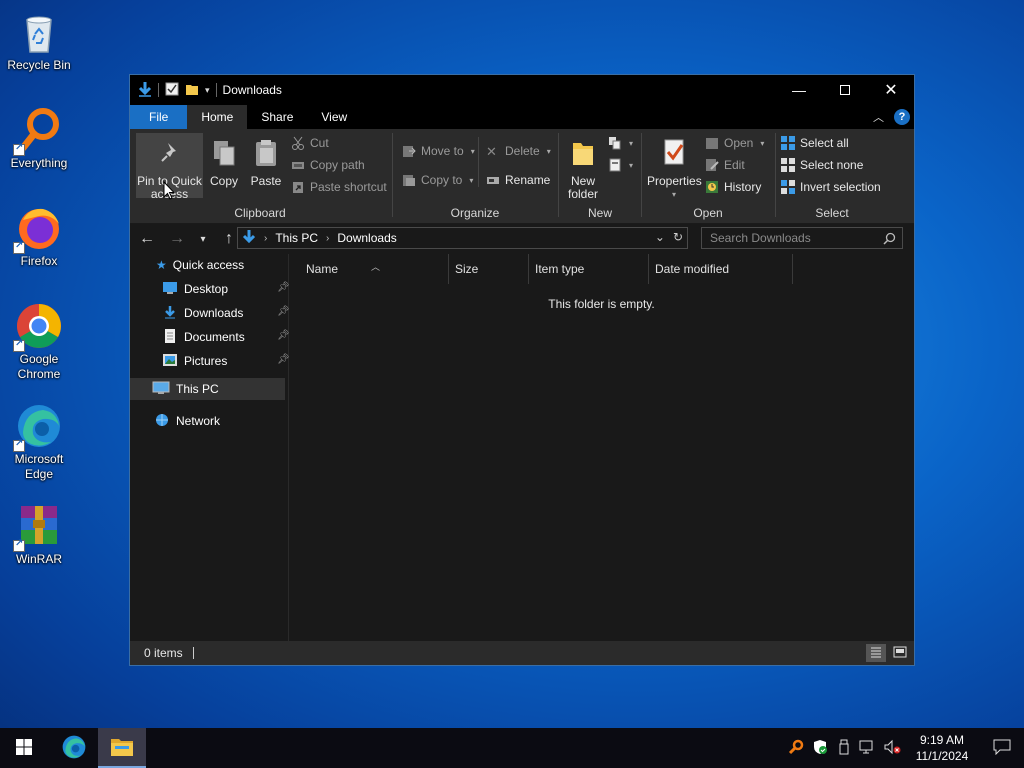 The image size is (1024, 768). What do you see at coordinates (39, 40) in the screenshot?
I see `desktop-icon-recycle-bin: Recycle Bin` at bounding box center [39, 40].